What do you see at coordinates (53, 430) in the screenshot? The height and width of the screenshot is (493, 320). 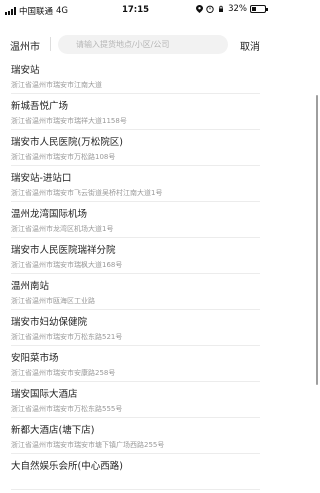 I see `result-name: 新都大酒店(塘下店)` at bounding box center [53, 430].